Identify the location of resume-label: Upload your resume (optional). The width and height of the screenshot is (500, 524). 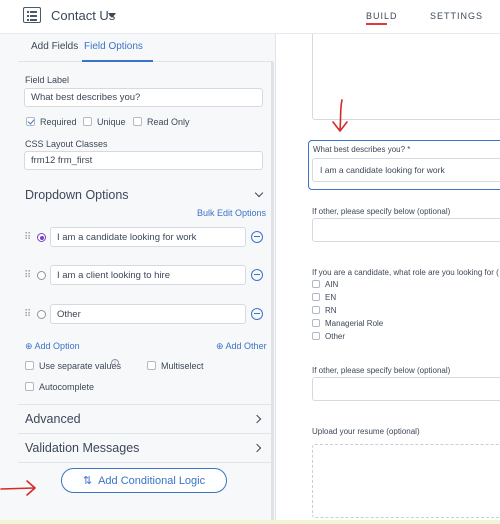
(366, 431).